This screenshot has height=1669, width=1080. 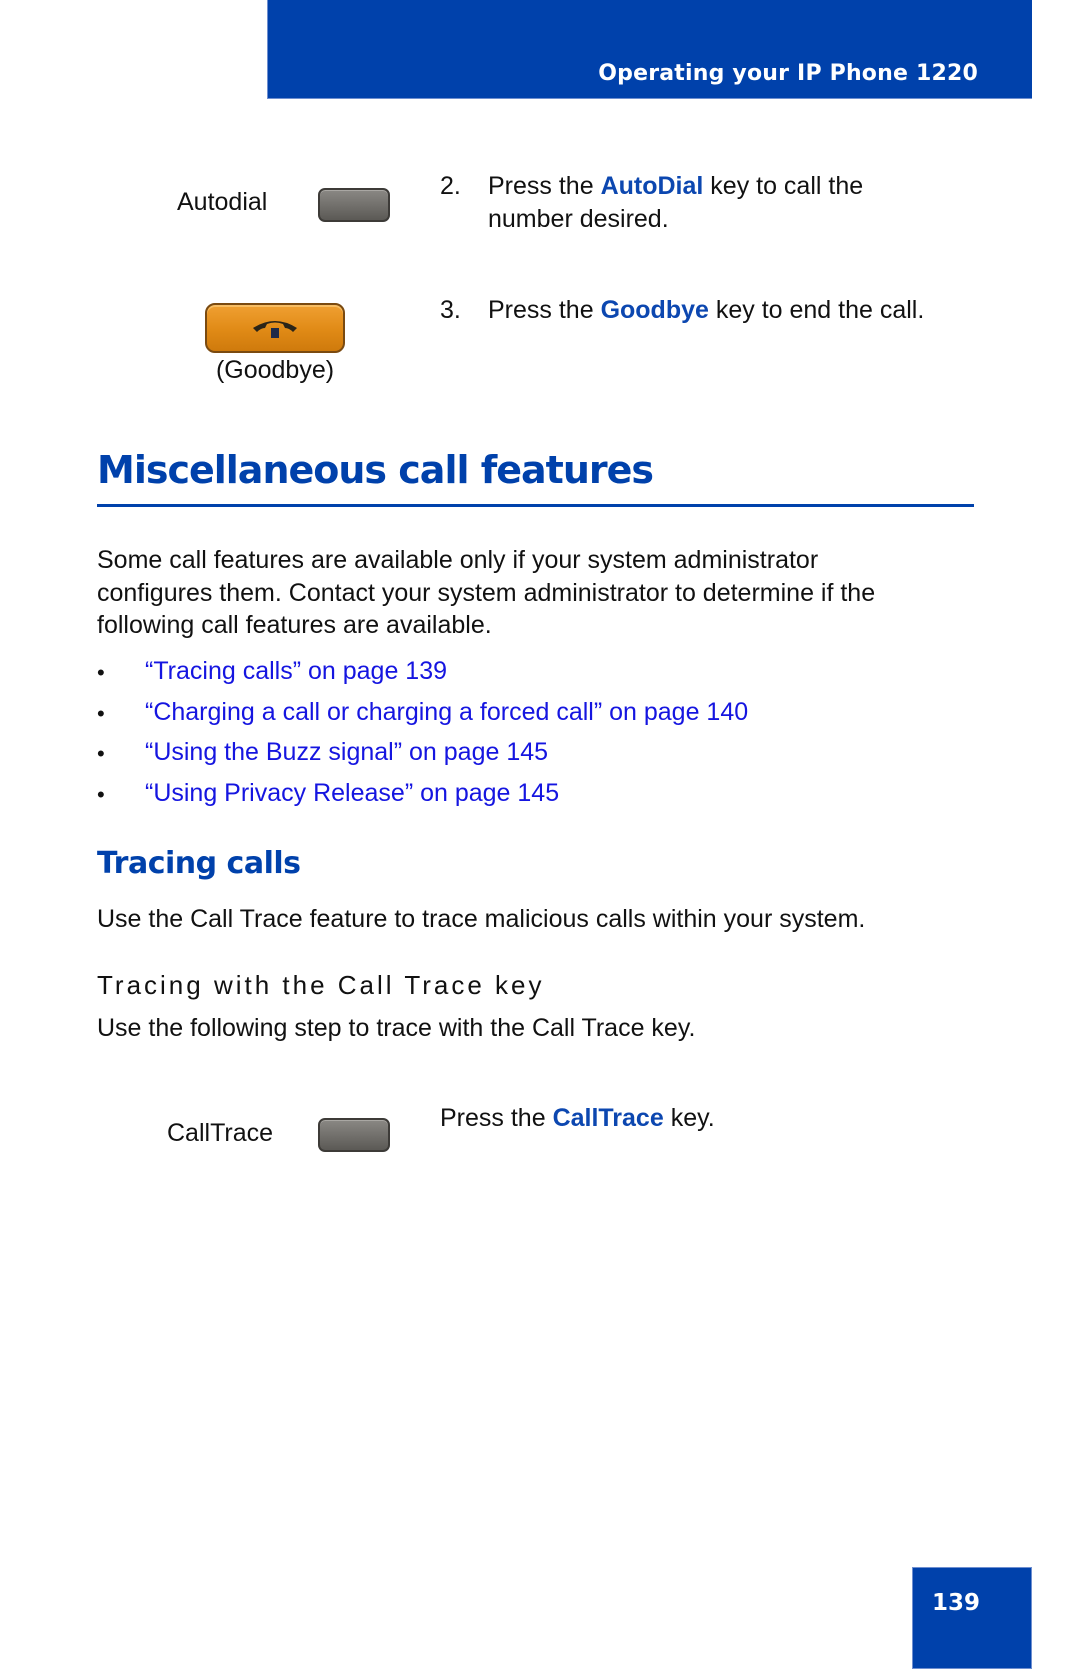 I want to click on goodbye-keyword: Goodbye, so click(x=654, y=310).